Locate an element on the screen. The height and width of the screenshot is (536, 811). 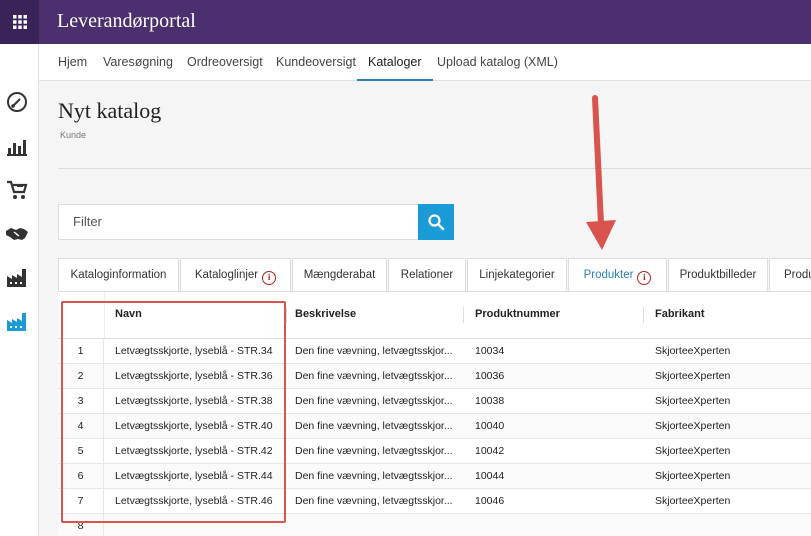
tab-label: Produktbilleder is located at coordinates (718, 275).